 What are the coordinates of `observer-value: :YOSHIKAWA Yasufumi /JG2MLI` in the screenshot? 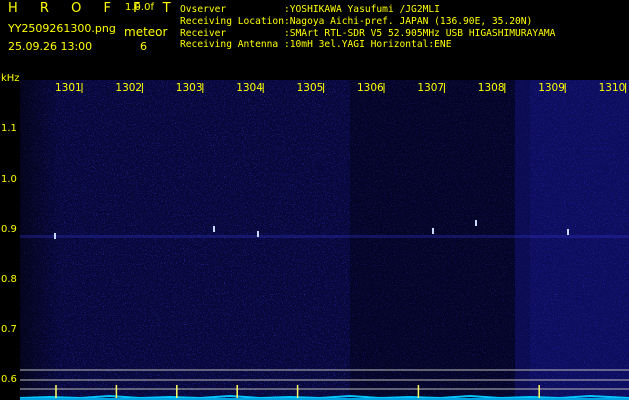 It's located at (361, 9).